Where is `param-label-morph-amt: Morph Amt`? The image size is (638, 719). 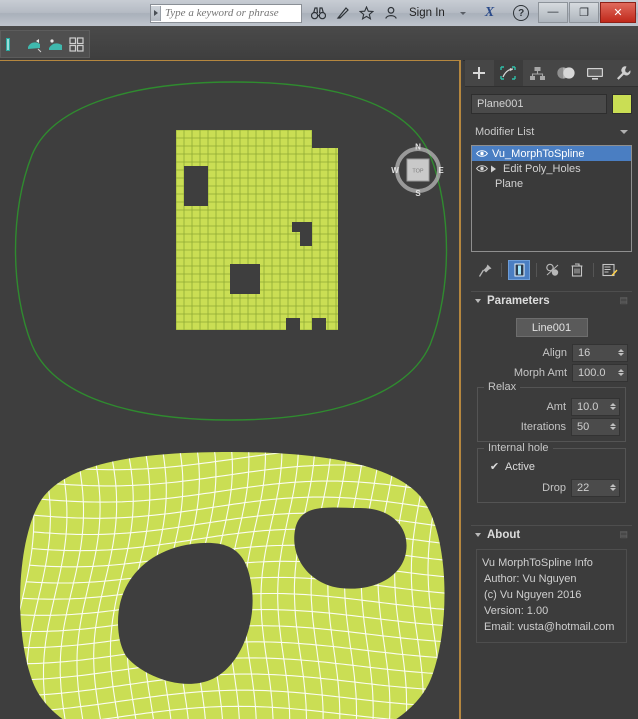 param-label-morph-amt: Morph Amt is located at coordinates (540, 372).